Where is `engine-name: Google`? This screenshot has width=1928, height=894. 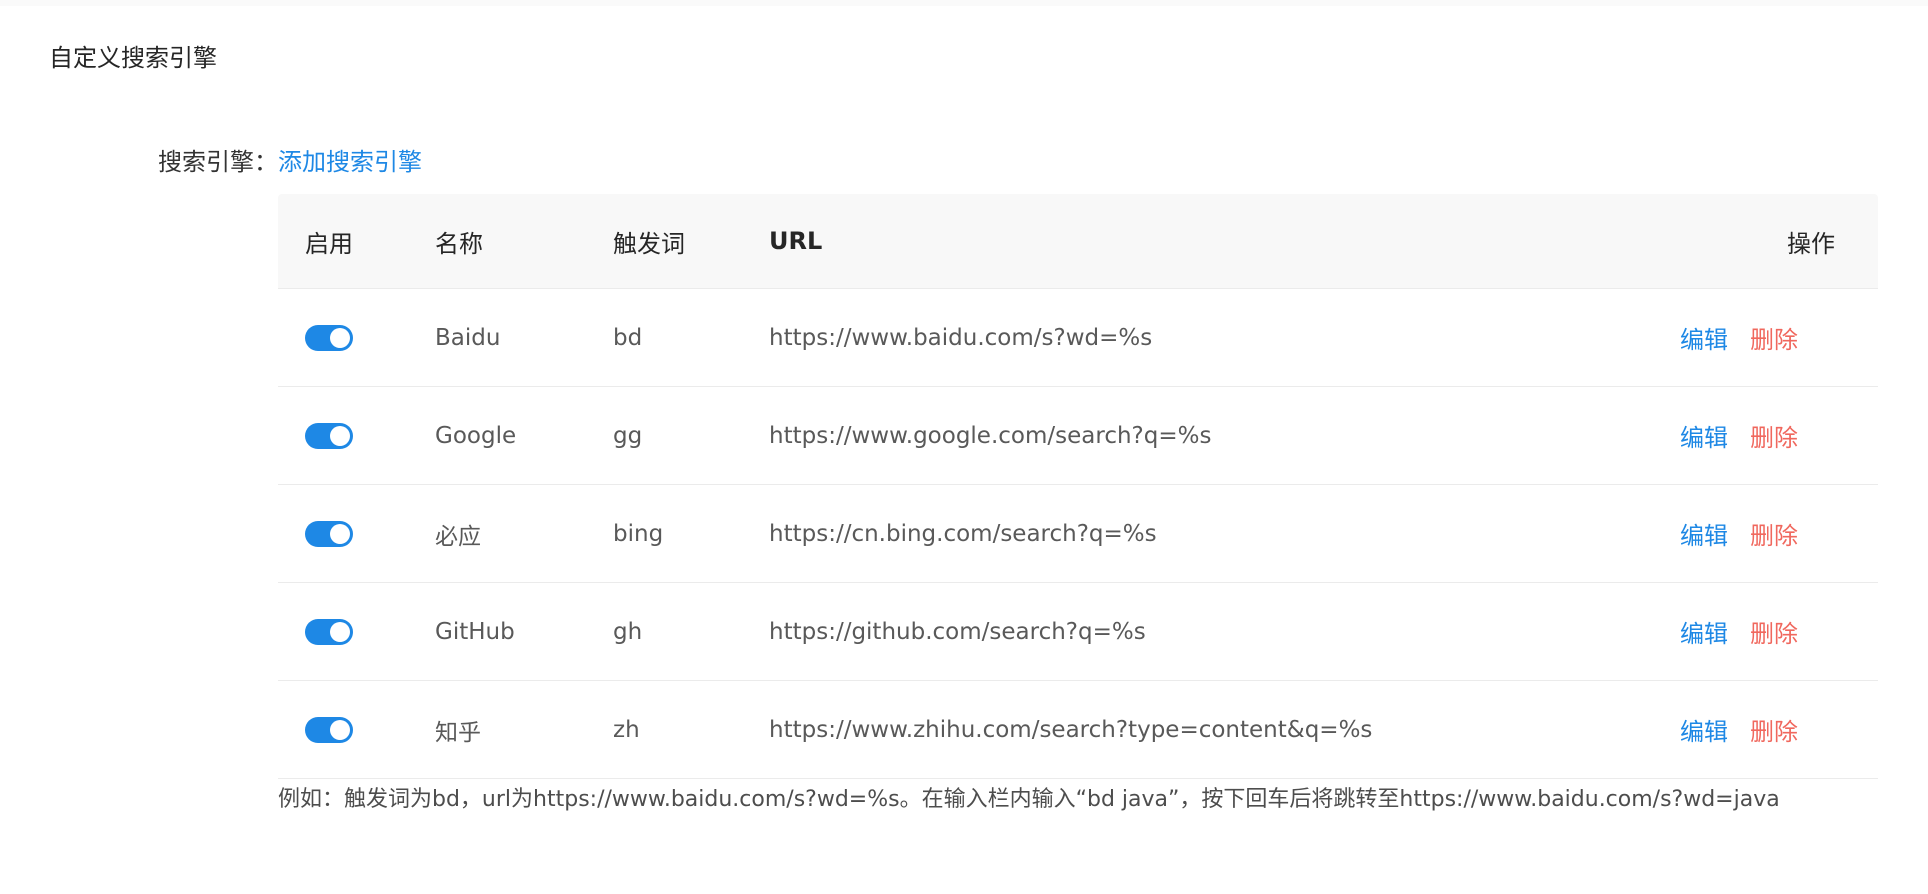
engine-name: Google is located at coordinates (476, 435).